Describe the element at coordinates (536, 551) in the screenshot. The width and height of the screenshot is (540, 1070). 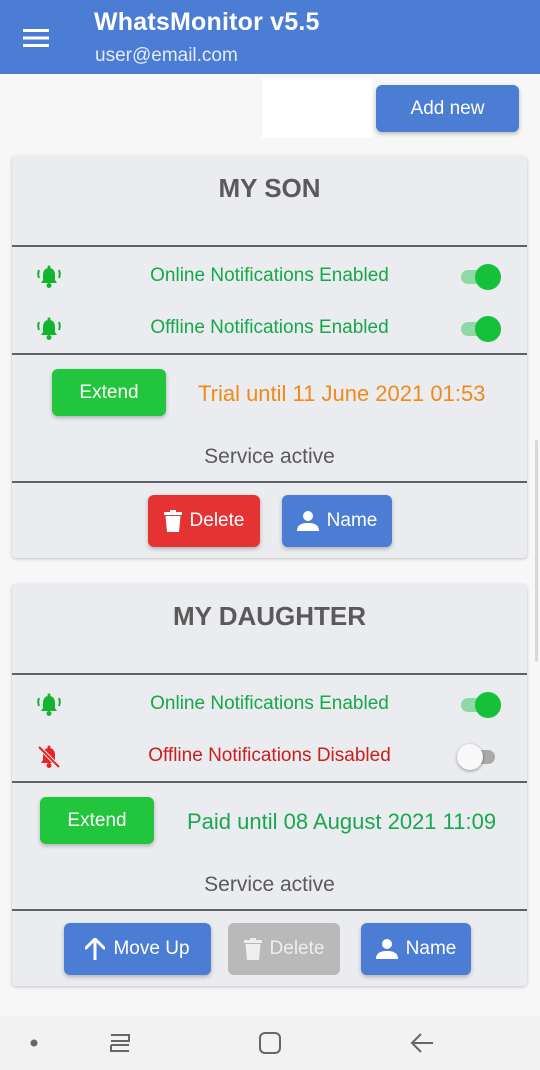
I see `scrollbar` at that location.